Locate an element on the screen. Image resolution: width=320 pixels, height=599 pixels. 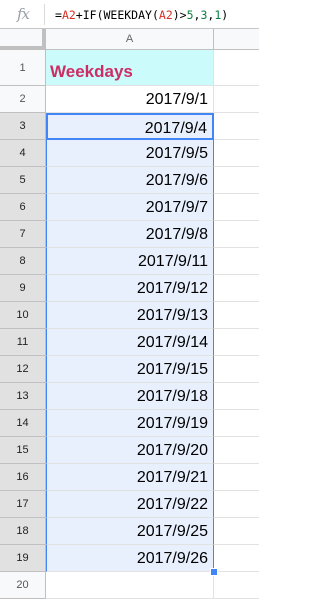
date-cell: 2017/9/12 is located at coordinates (130, 288).